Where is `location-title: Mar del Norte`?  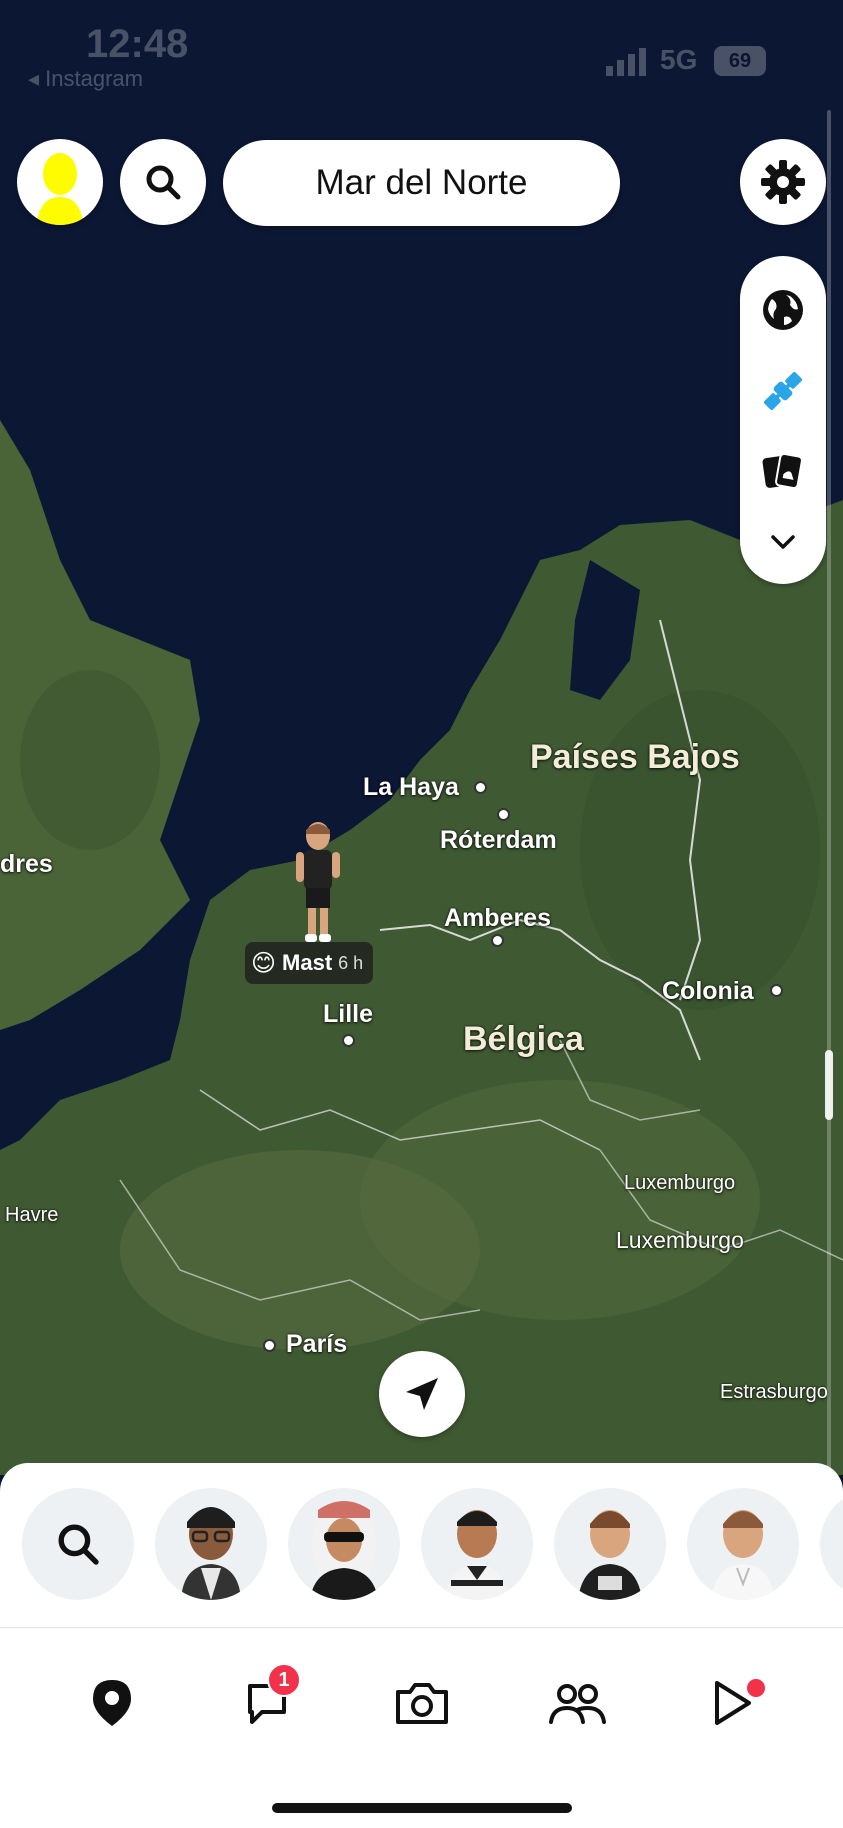 location-title: Mar del Norte is located at coordinates (421, 182).